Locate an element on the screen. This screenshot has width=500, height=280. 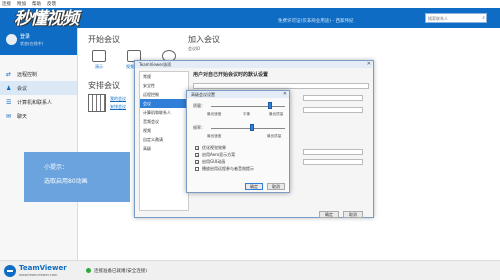
category-computers-contacts: 计算机和联系人 is located at coordinates (164, 112).